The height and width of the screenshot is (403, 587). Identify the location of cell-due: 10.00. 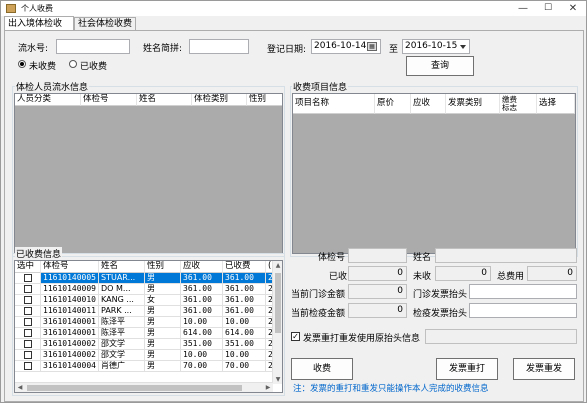
(202, 355).